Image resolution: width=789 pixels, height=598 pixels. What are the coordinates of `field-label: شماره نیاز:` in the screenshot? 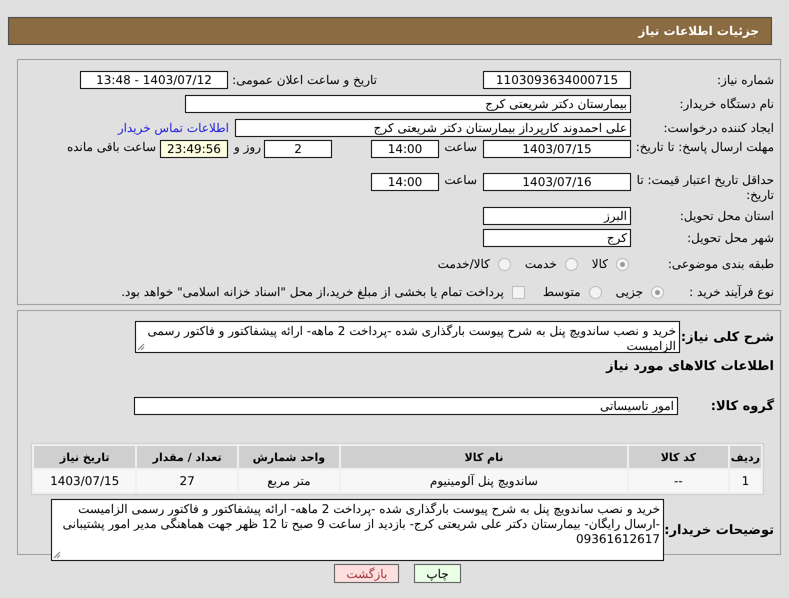 It's located at (745, 80).